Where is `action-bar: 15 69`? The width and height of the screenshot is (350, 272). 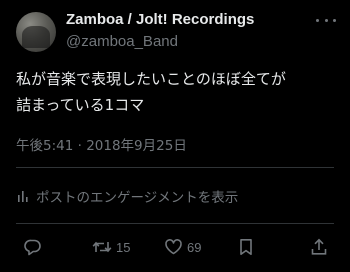
action-bar: 15 69 is located at coordinates (175, 247).